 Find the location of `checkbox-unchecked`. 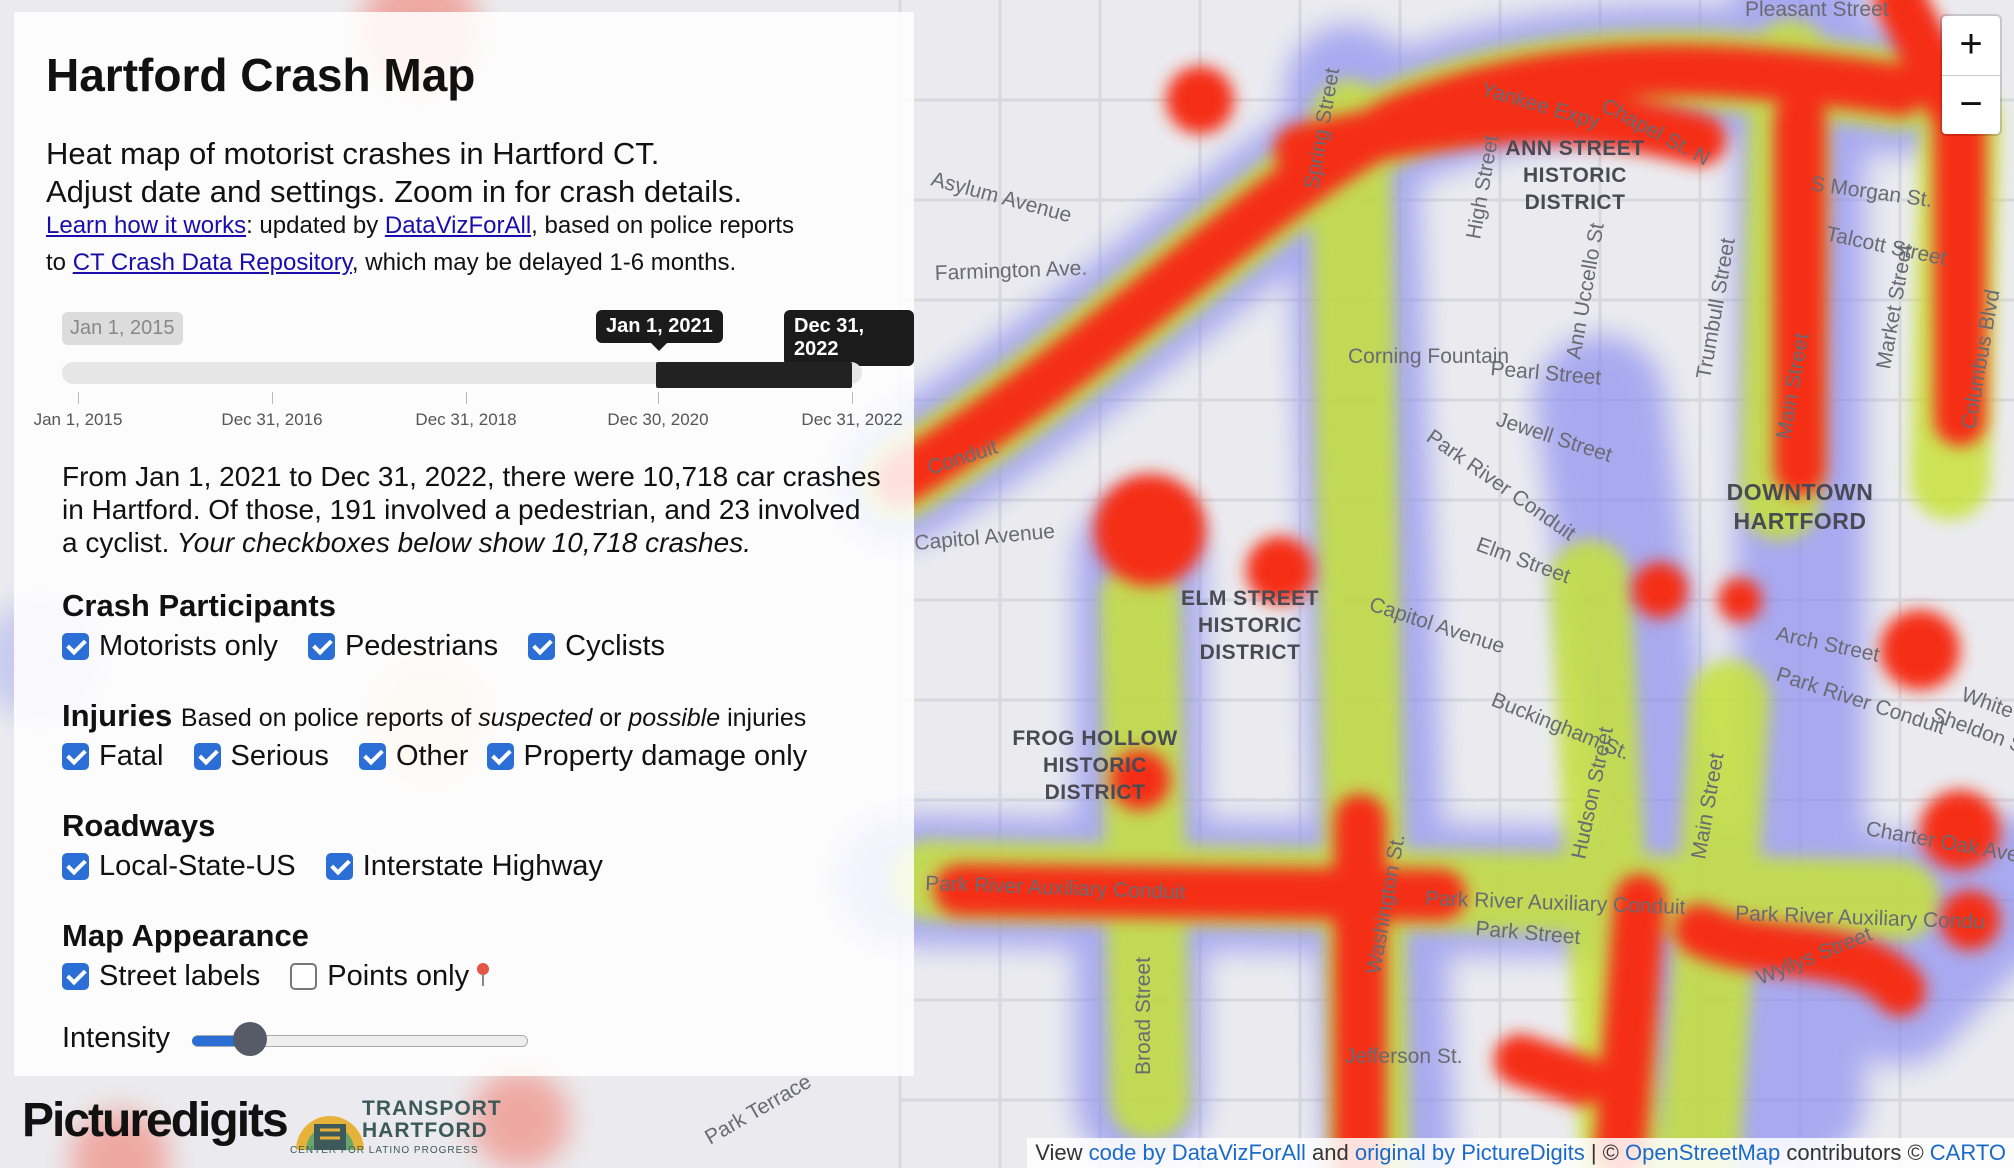

checkbox-unchecked is located at coordinates (304, 976).